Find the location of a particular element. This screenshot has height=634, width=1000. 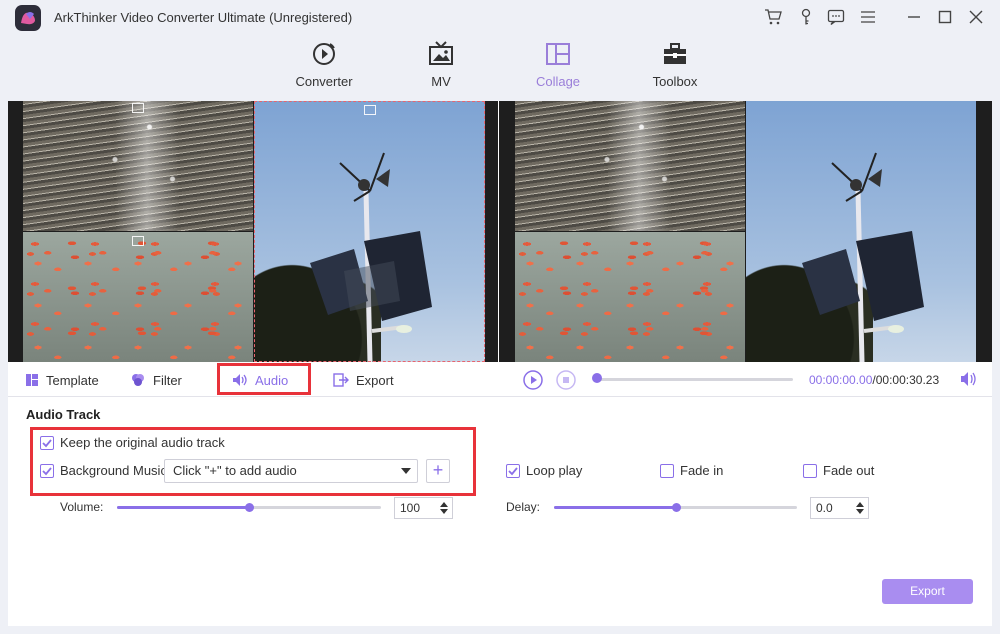

total-time: /00:00:30.23 is located at coordinates (906, 380).